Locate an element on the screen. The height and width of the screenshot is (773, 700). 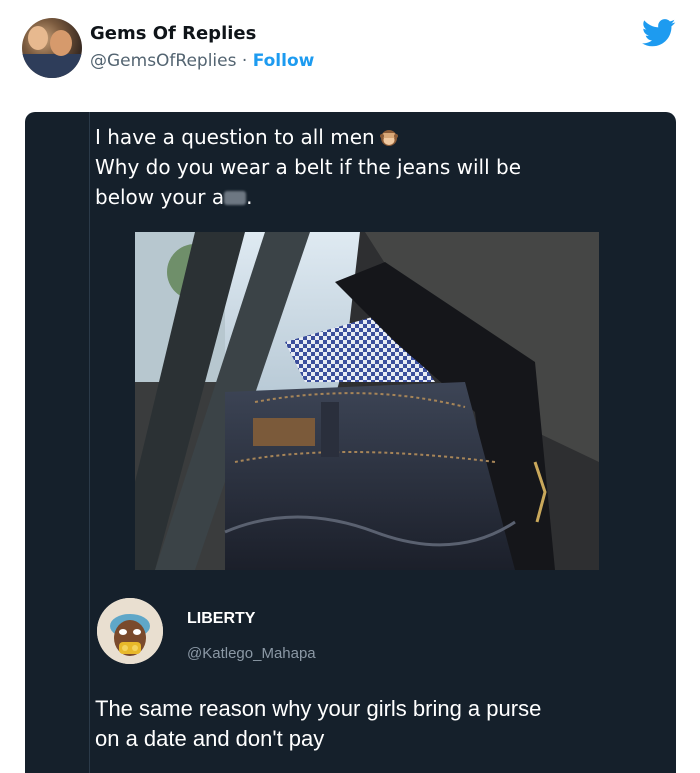
follow-button: Follow is located at coordinates (284, 61).